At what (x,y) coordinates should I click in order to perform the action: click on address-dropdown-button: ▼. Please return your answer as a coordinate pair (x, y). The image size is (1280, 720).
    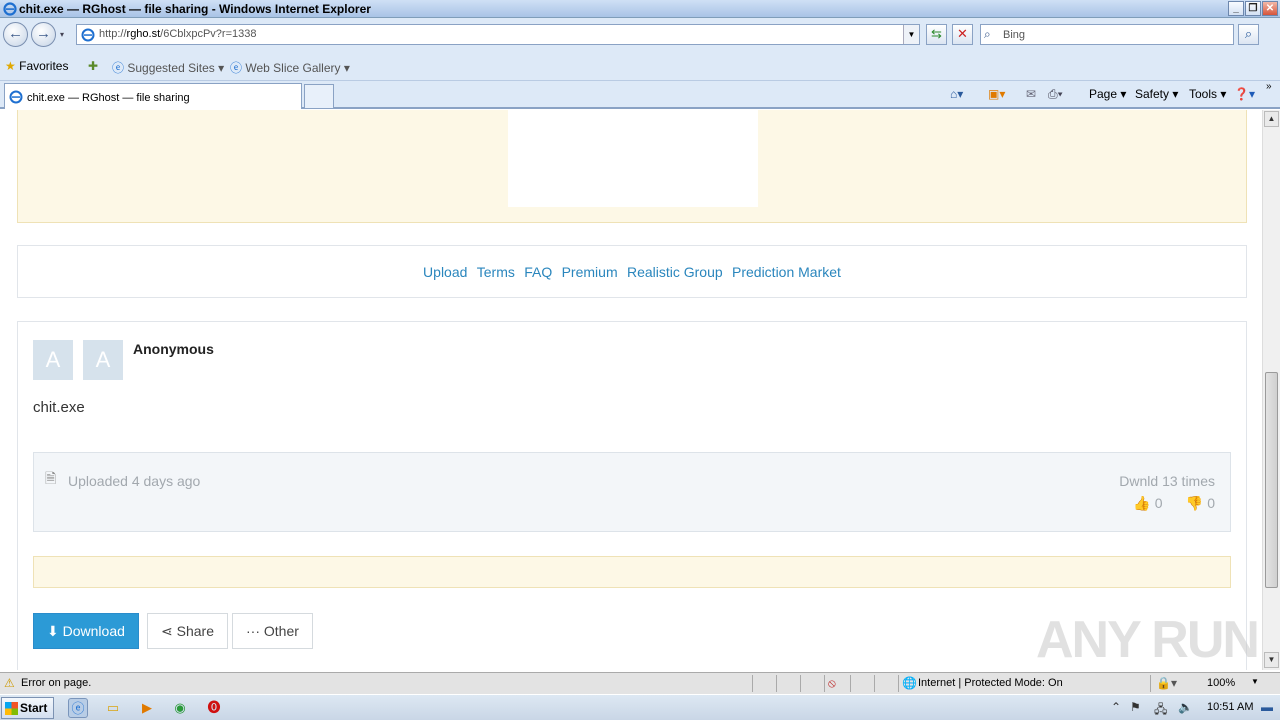
    Looking at the image, I should click on (911, 34).